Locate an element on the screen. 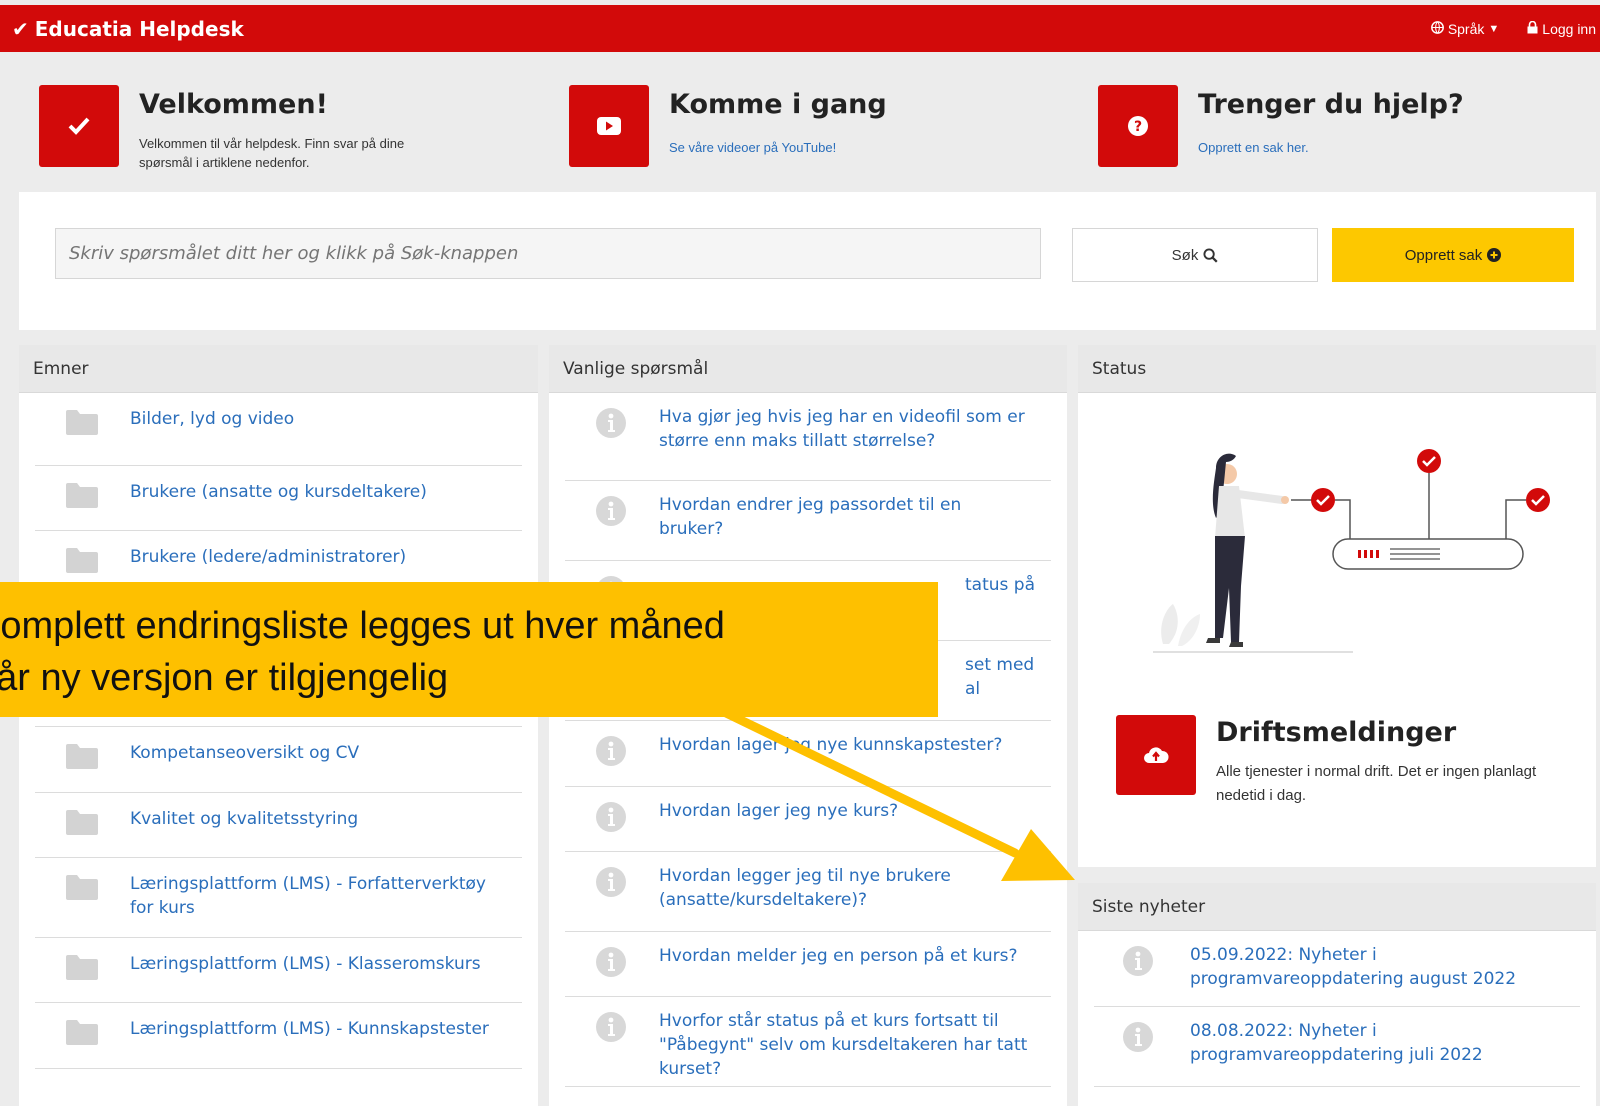 The width and height of the screenshot is (1600, 1106). faq-item: Hvordan lager jeg nye kurs? is located at coordinates (808, 819).